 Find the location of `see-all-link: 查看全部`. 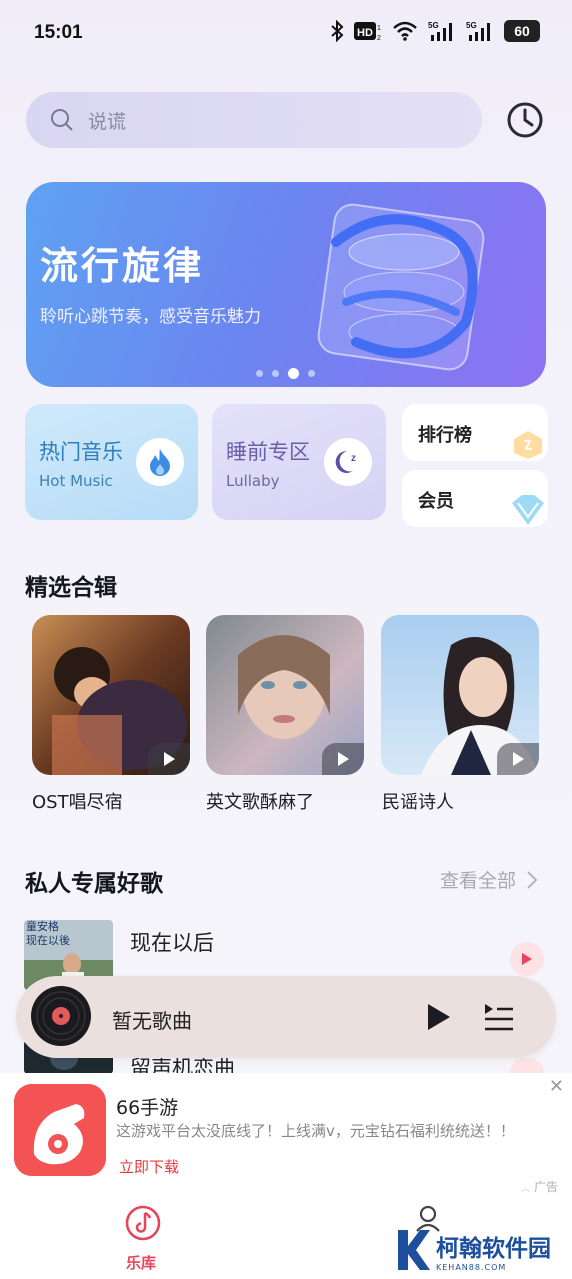

see-all-link: 查看全部 is located at coordinates (489, 879).